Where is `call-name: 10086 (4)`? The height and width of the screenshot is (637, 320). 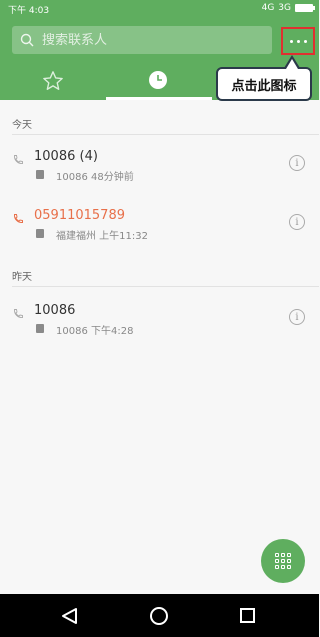
call-name: 10086 (4) is located at coordinates (66, 156).